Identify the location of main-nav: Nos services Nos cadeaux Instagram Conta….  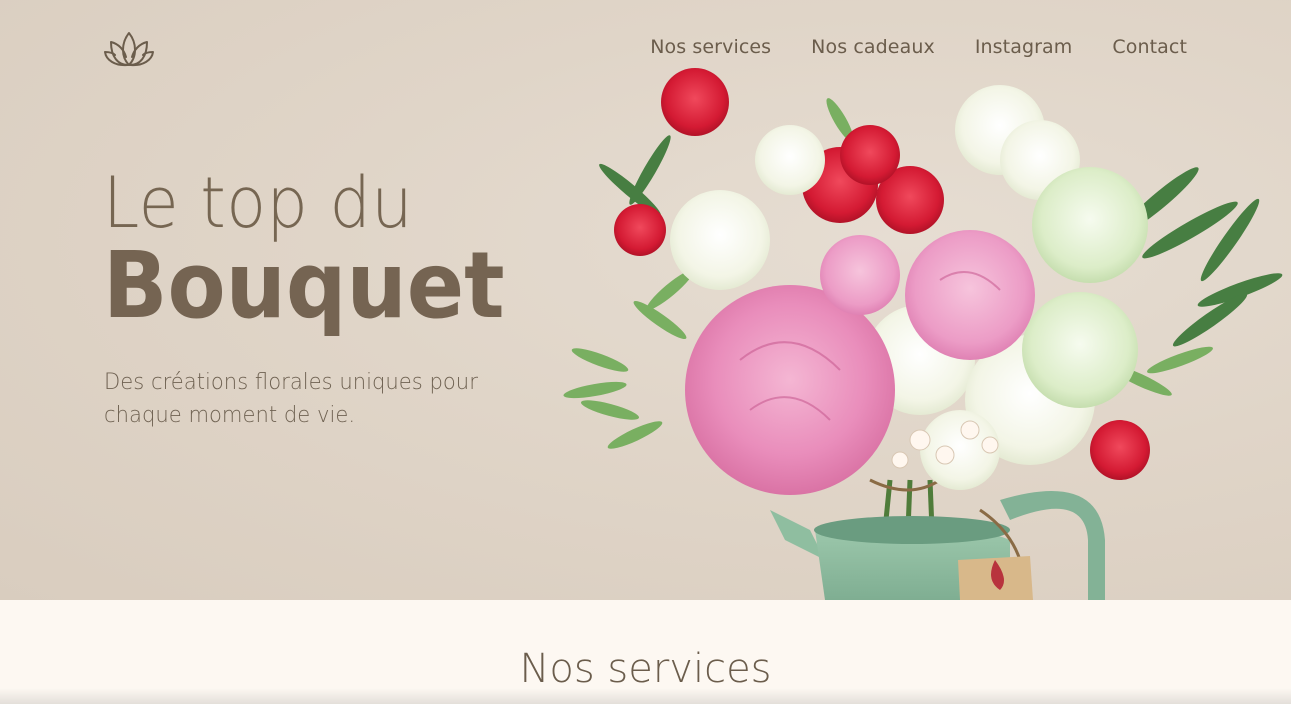
(918, 47).